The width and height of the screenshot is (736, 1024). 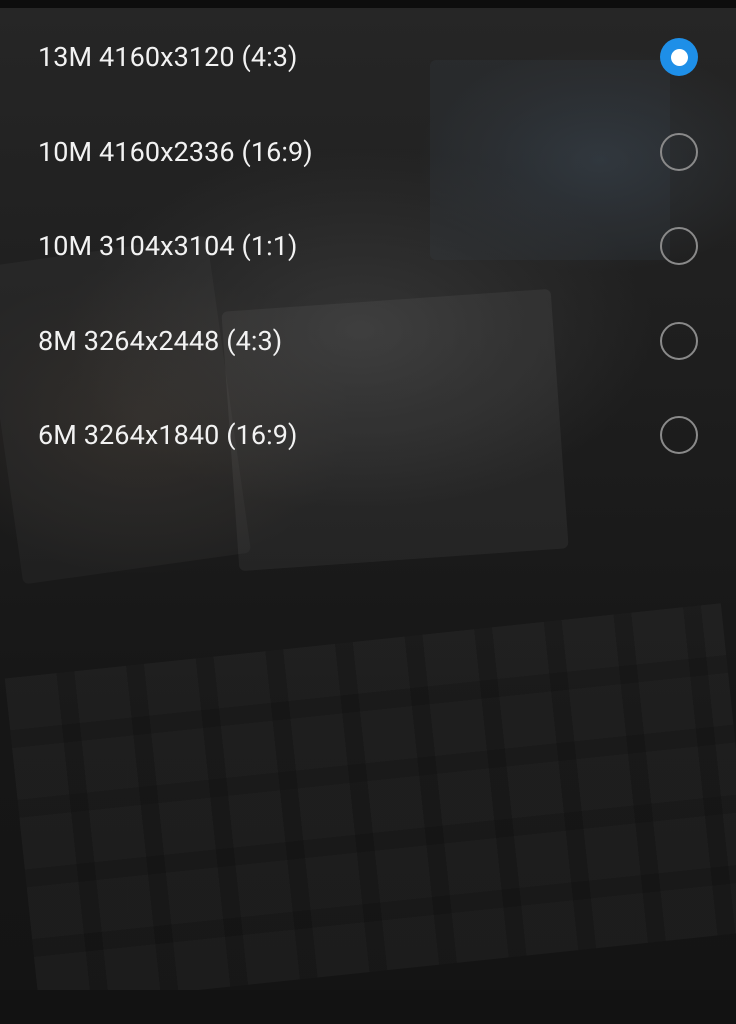 I want to click on resolution-option-label: 13M 4160x3120 (4:3), so click(x=168, y=57).